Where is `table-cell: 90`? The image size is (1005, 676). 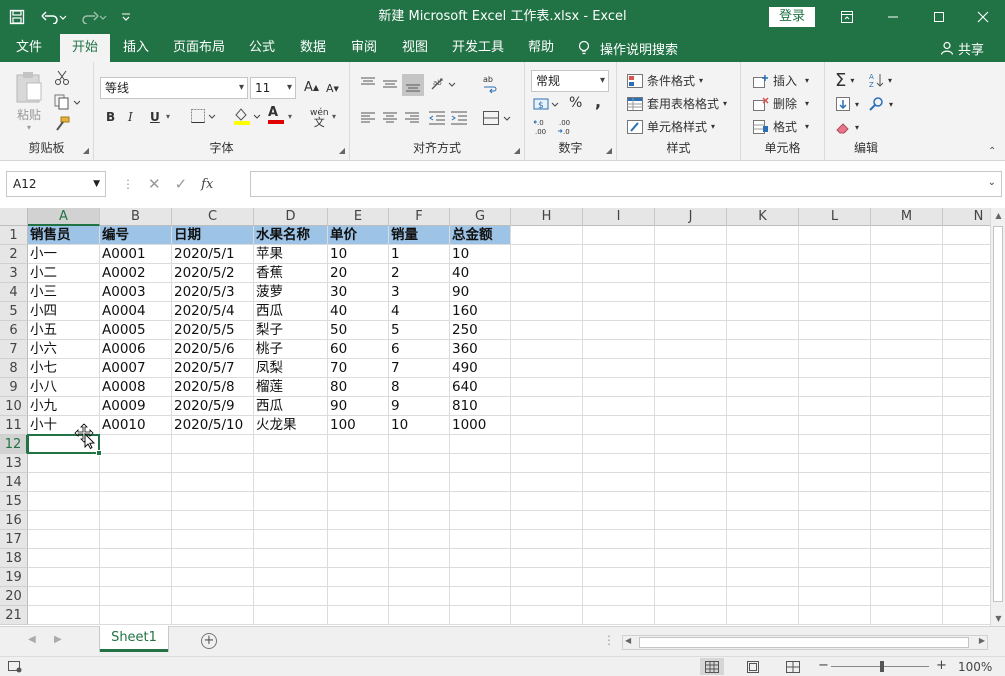
table-cell: 90 is located at coordinates (358, 406).